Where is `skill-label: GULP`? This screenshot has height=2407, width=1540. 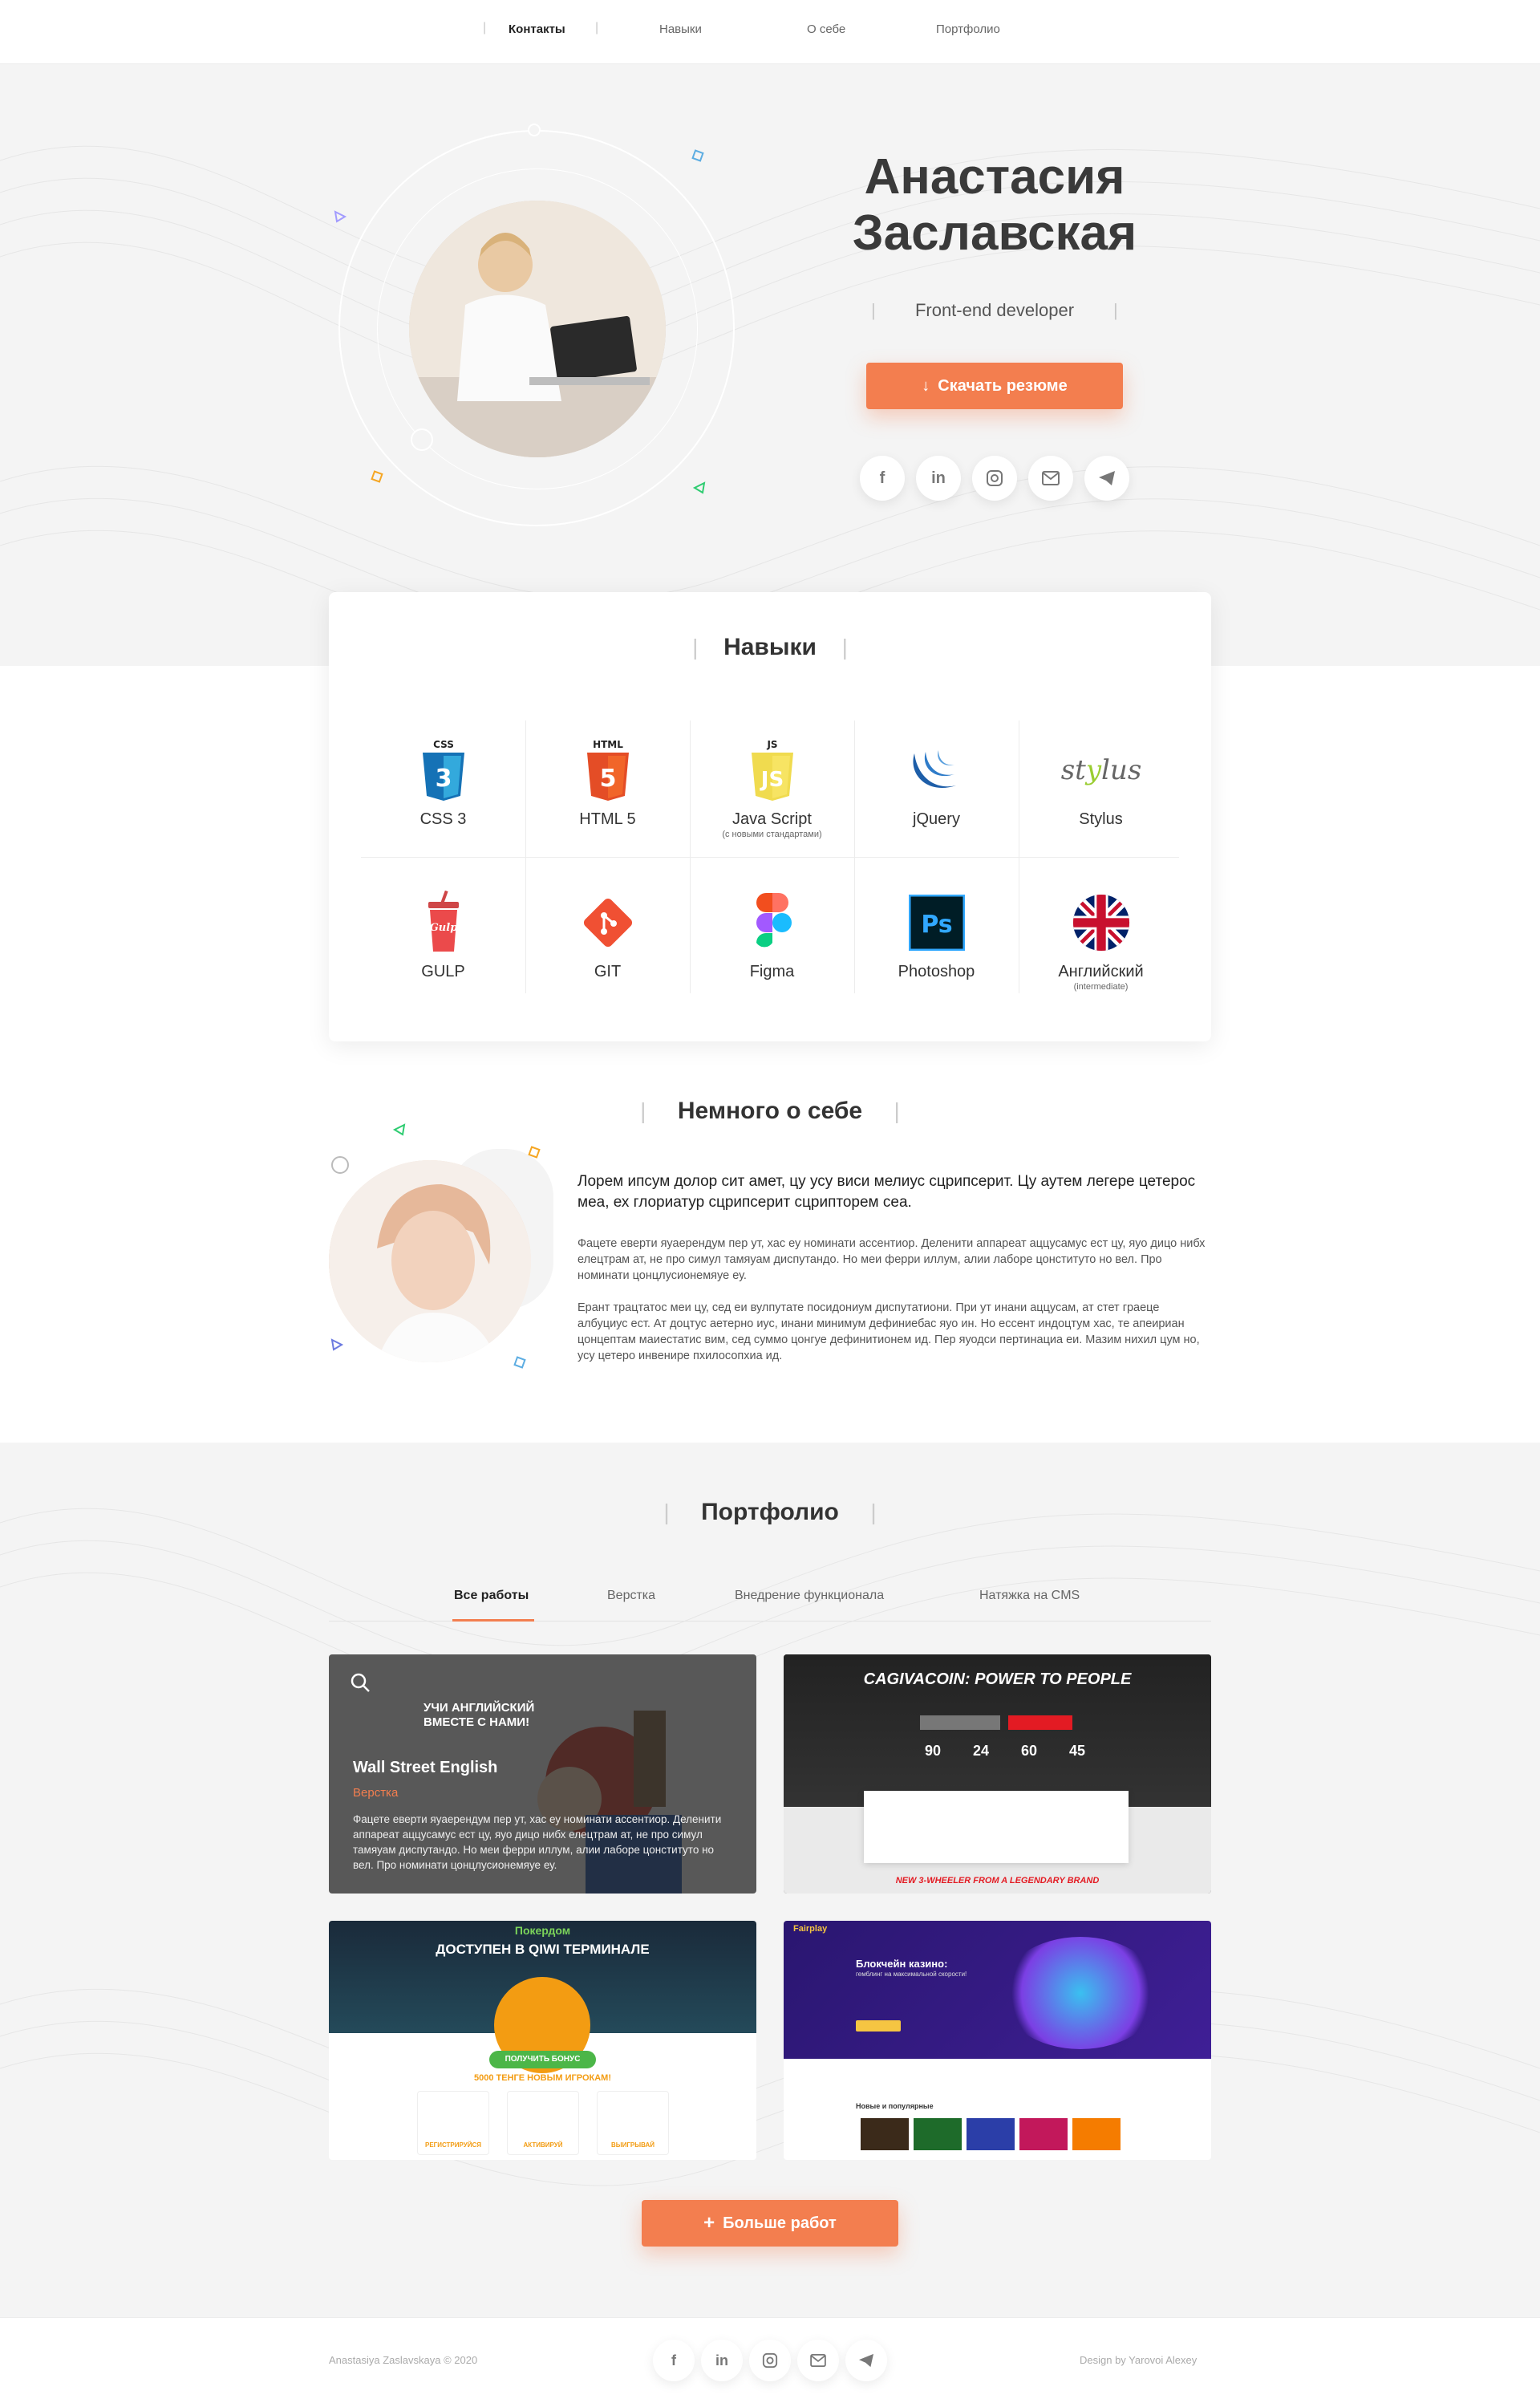
skill-label: GULP is located at coordinates (443, 972).